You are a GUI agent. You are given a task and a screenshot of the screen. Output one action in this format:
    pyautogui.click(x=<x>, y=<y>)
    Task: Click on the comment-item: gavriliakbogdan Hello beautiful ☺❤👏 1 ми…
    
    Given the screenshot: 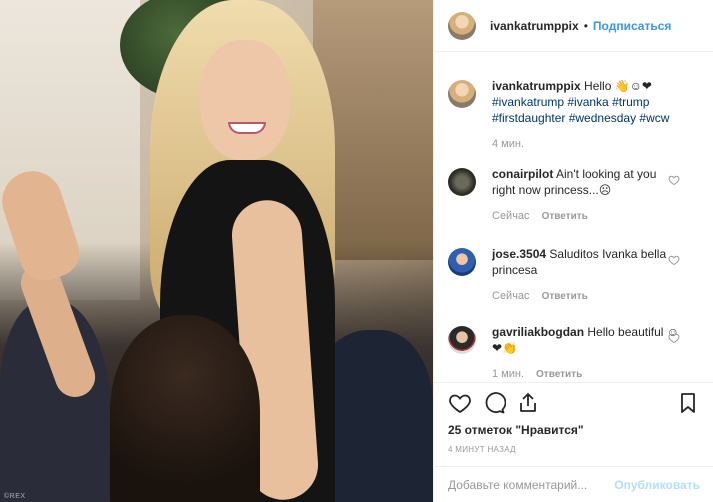 What is the action you would take?
    pyautogui.click(x=566, y=352)
    